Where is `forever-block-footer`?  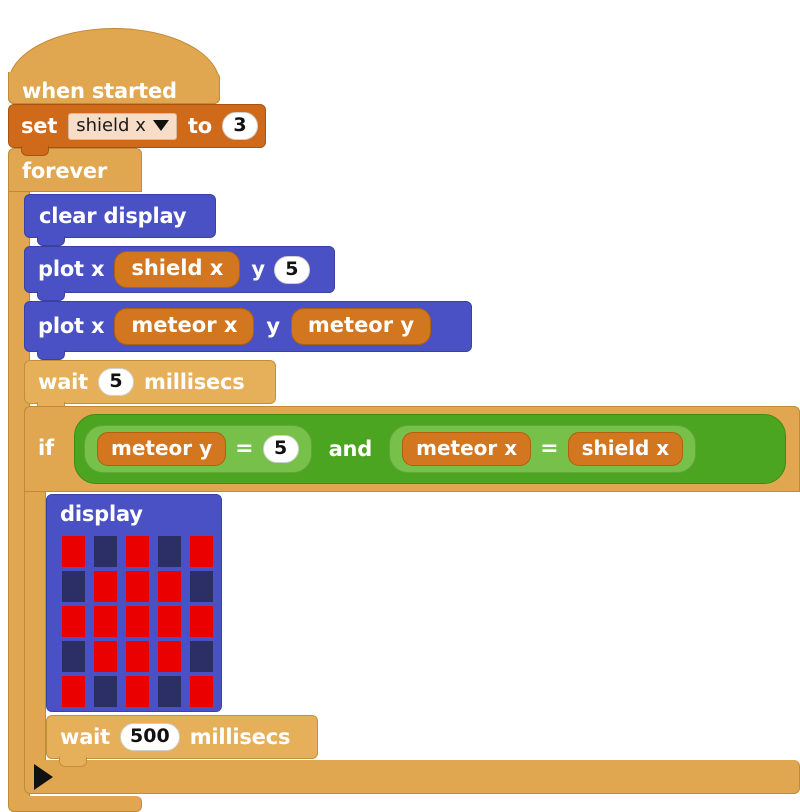
forever-block-footer is located at coordinates (75, 804).